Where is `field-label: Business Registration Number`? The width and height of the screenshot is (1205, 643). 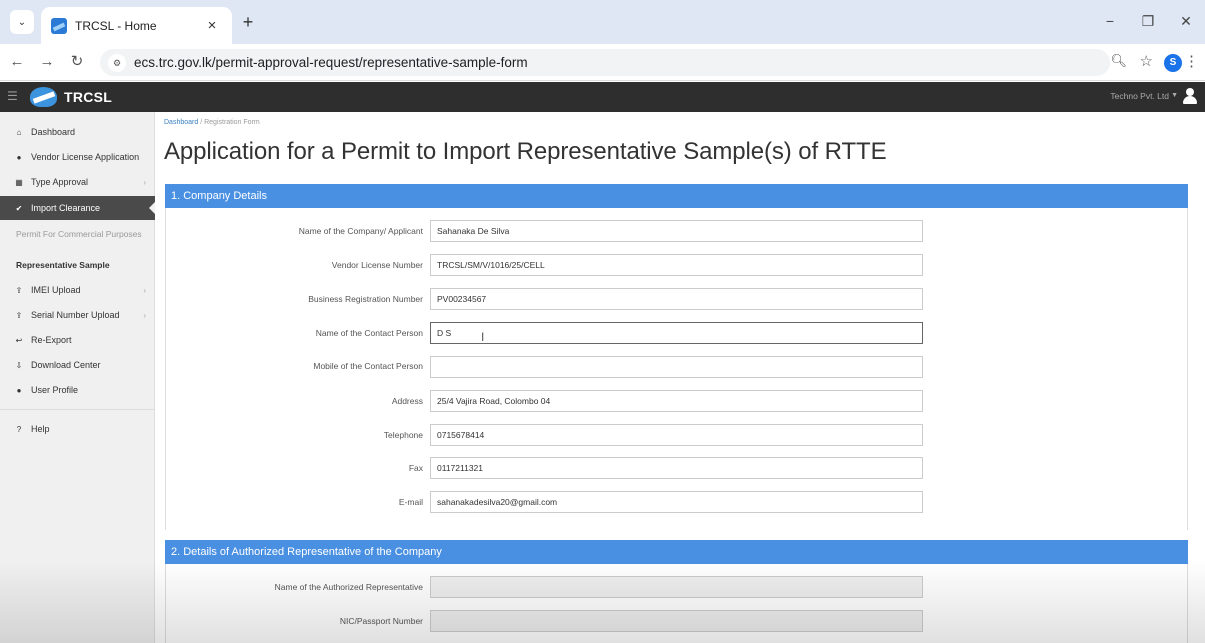 field-label: Business Registration Number is located at coordinates (365, 299).